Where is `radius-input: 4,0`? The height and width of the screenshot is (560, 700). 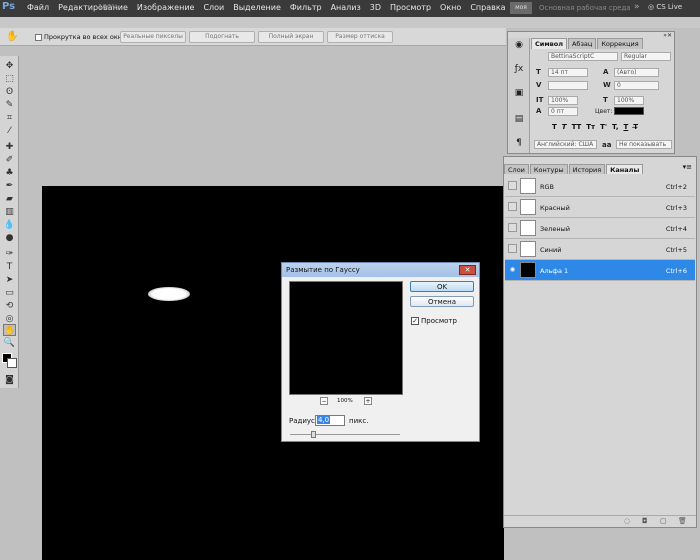 radius-input: 4,0 is located at coordinates (330, 420).